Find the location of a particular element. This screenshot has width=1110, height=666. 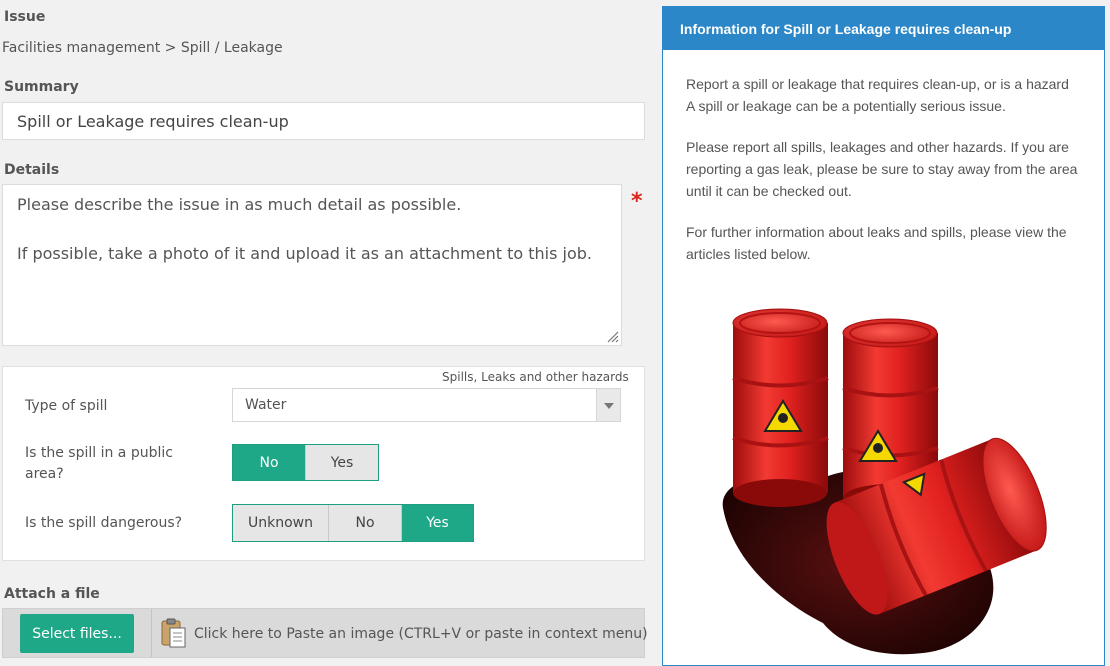

category-tag: Spills, Leaks and other hazards is located at coordinates (535, 377).